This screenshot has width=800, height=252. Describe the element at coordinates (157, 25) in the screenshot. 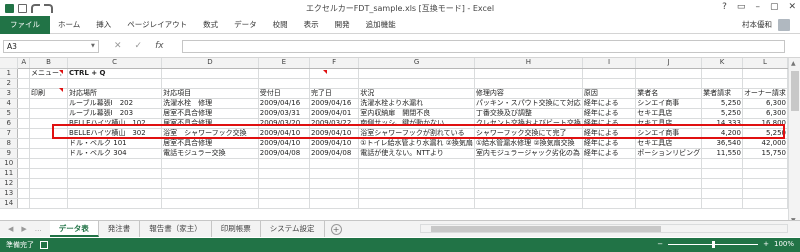

I see `tab-page-layout: ページレイアウト` at that location.